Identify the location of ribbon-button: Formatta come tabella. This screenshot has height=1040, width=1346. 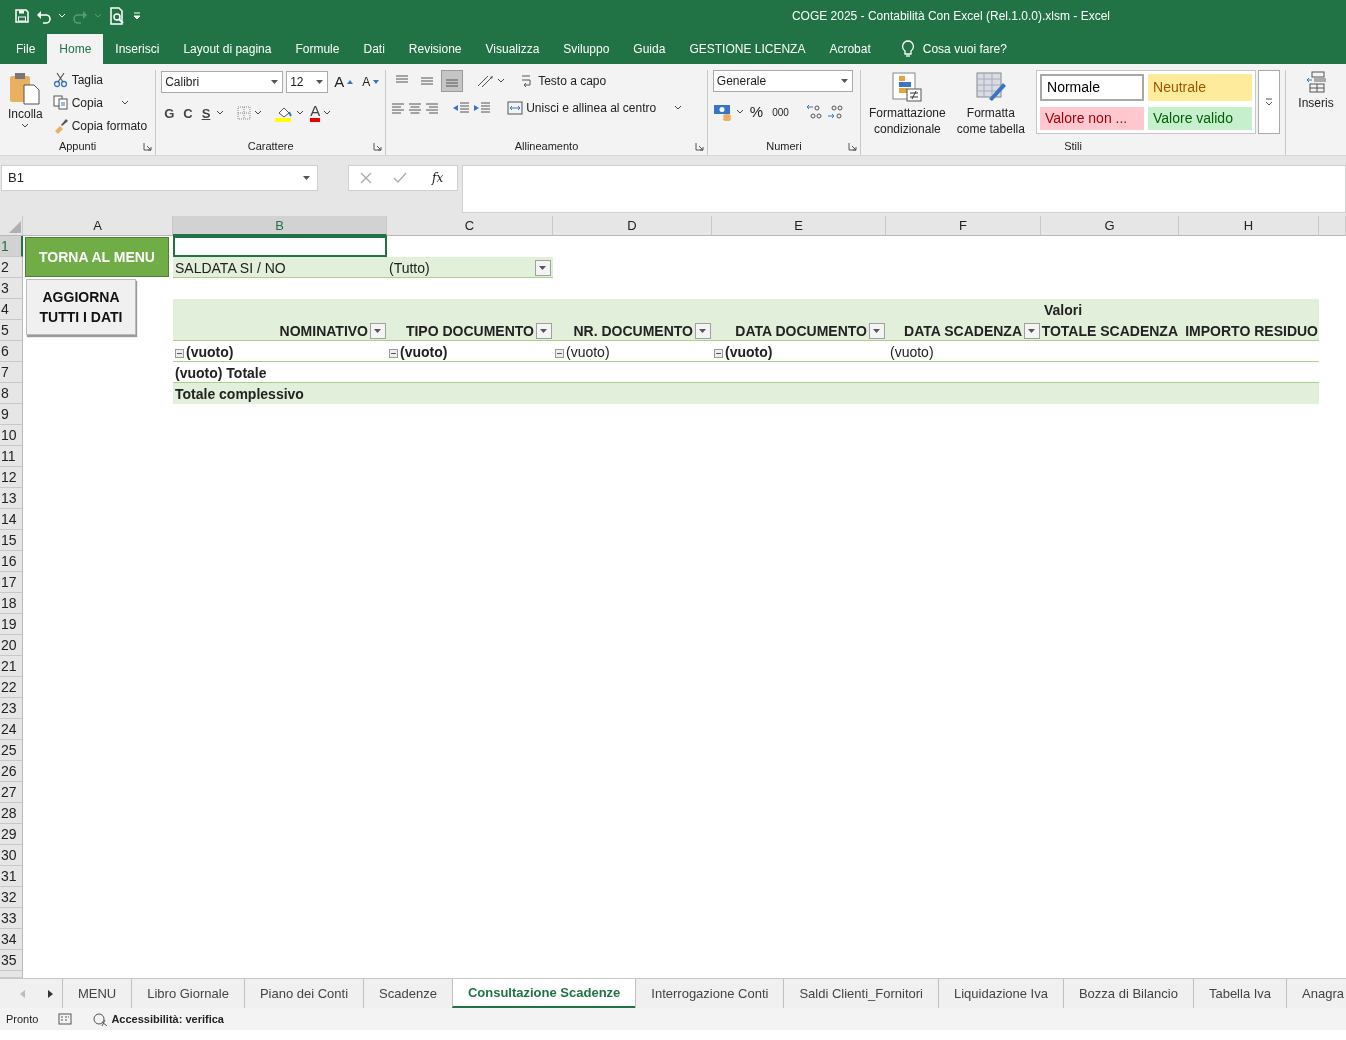
(990, 104).